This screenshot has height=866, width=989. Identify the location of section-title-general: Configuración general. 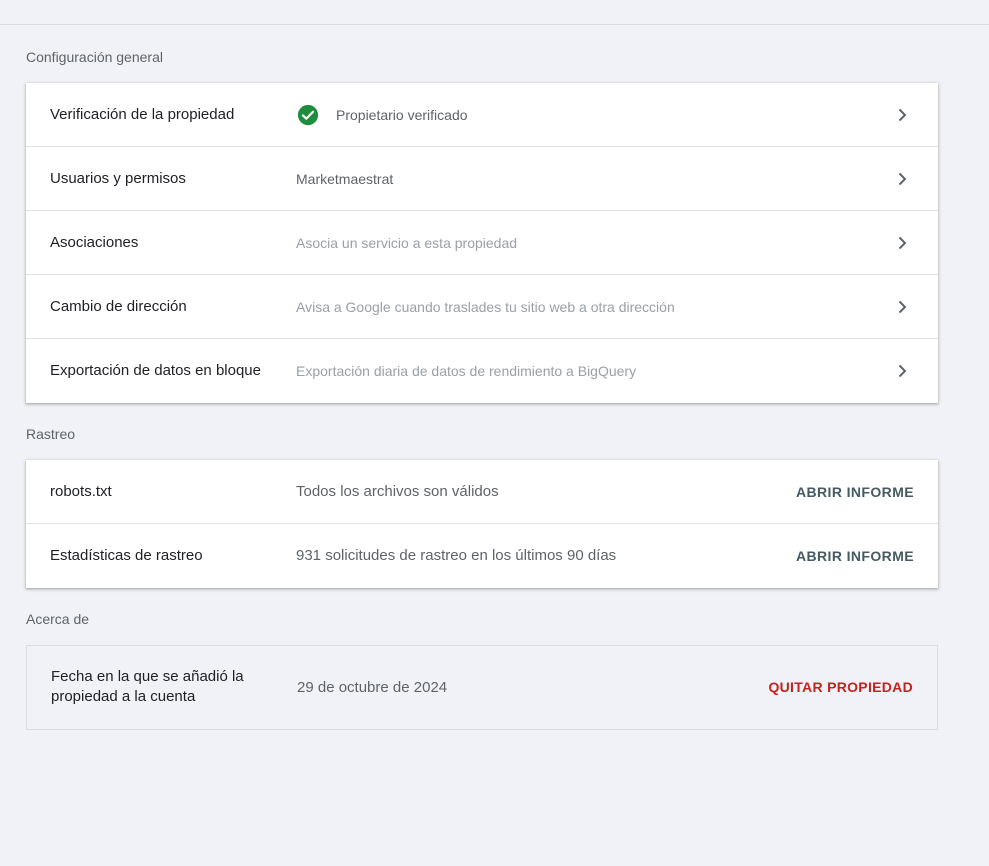
(94, 57).